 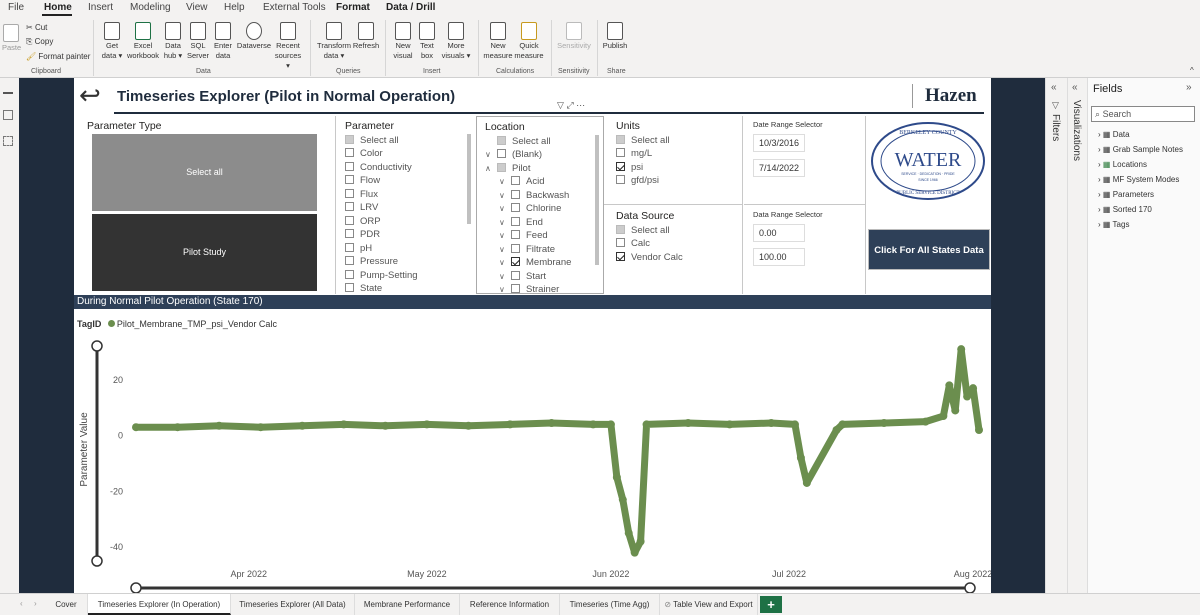 I want to click on collapse-chevron-icon: «, so click(x=1054, y=87).